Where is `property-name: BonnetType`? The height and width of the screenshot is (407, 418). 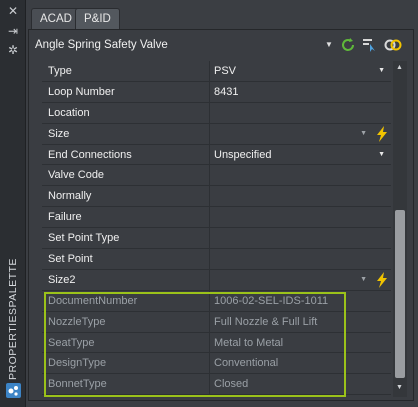
property-name: BonnetType is located at coordinates (126, 384).